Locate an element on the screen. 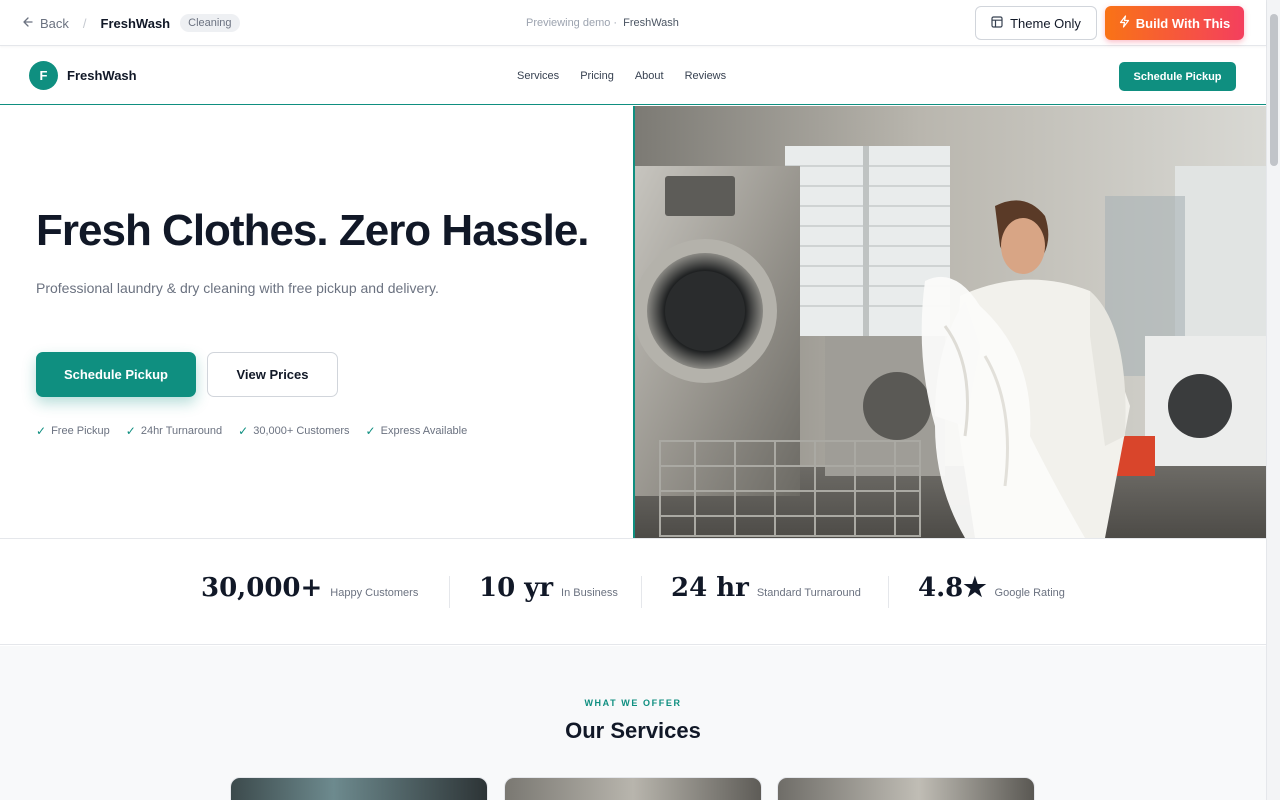 The image size is (1280, 800). preview-actions: Theme Only Build With This is located at coordinates (1109, 23).